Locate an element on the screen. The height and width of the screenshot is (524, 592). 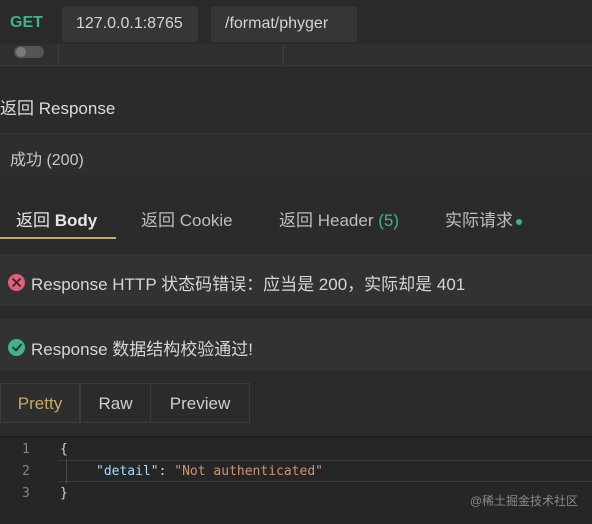
tab-body-prefix: 返回 is located at coordinates (35, 220).